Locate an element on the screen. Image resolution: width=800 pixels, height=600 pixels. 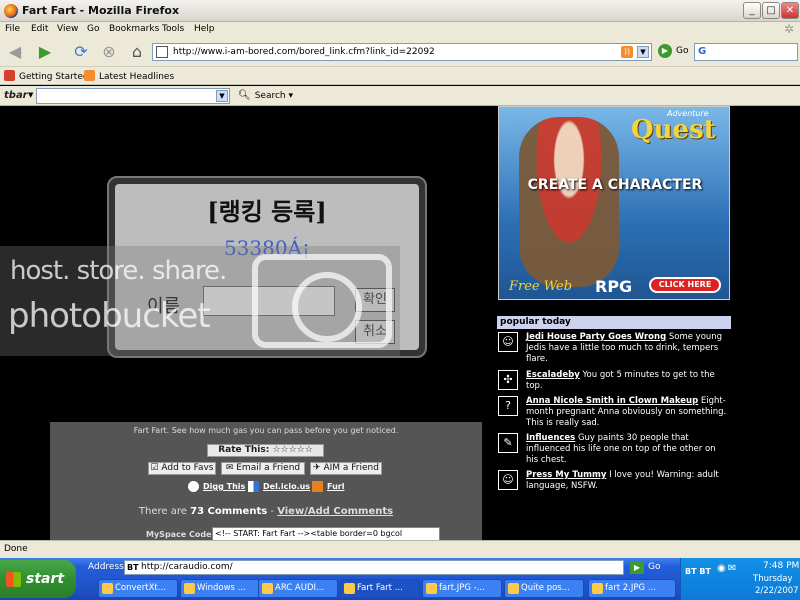
aim-label: AIM a Friend is located at coordinates (351, 468).